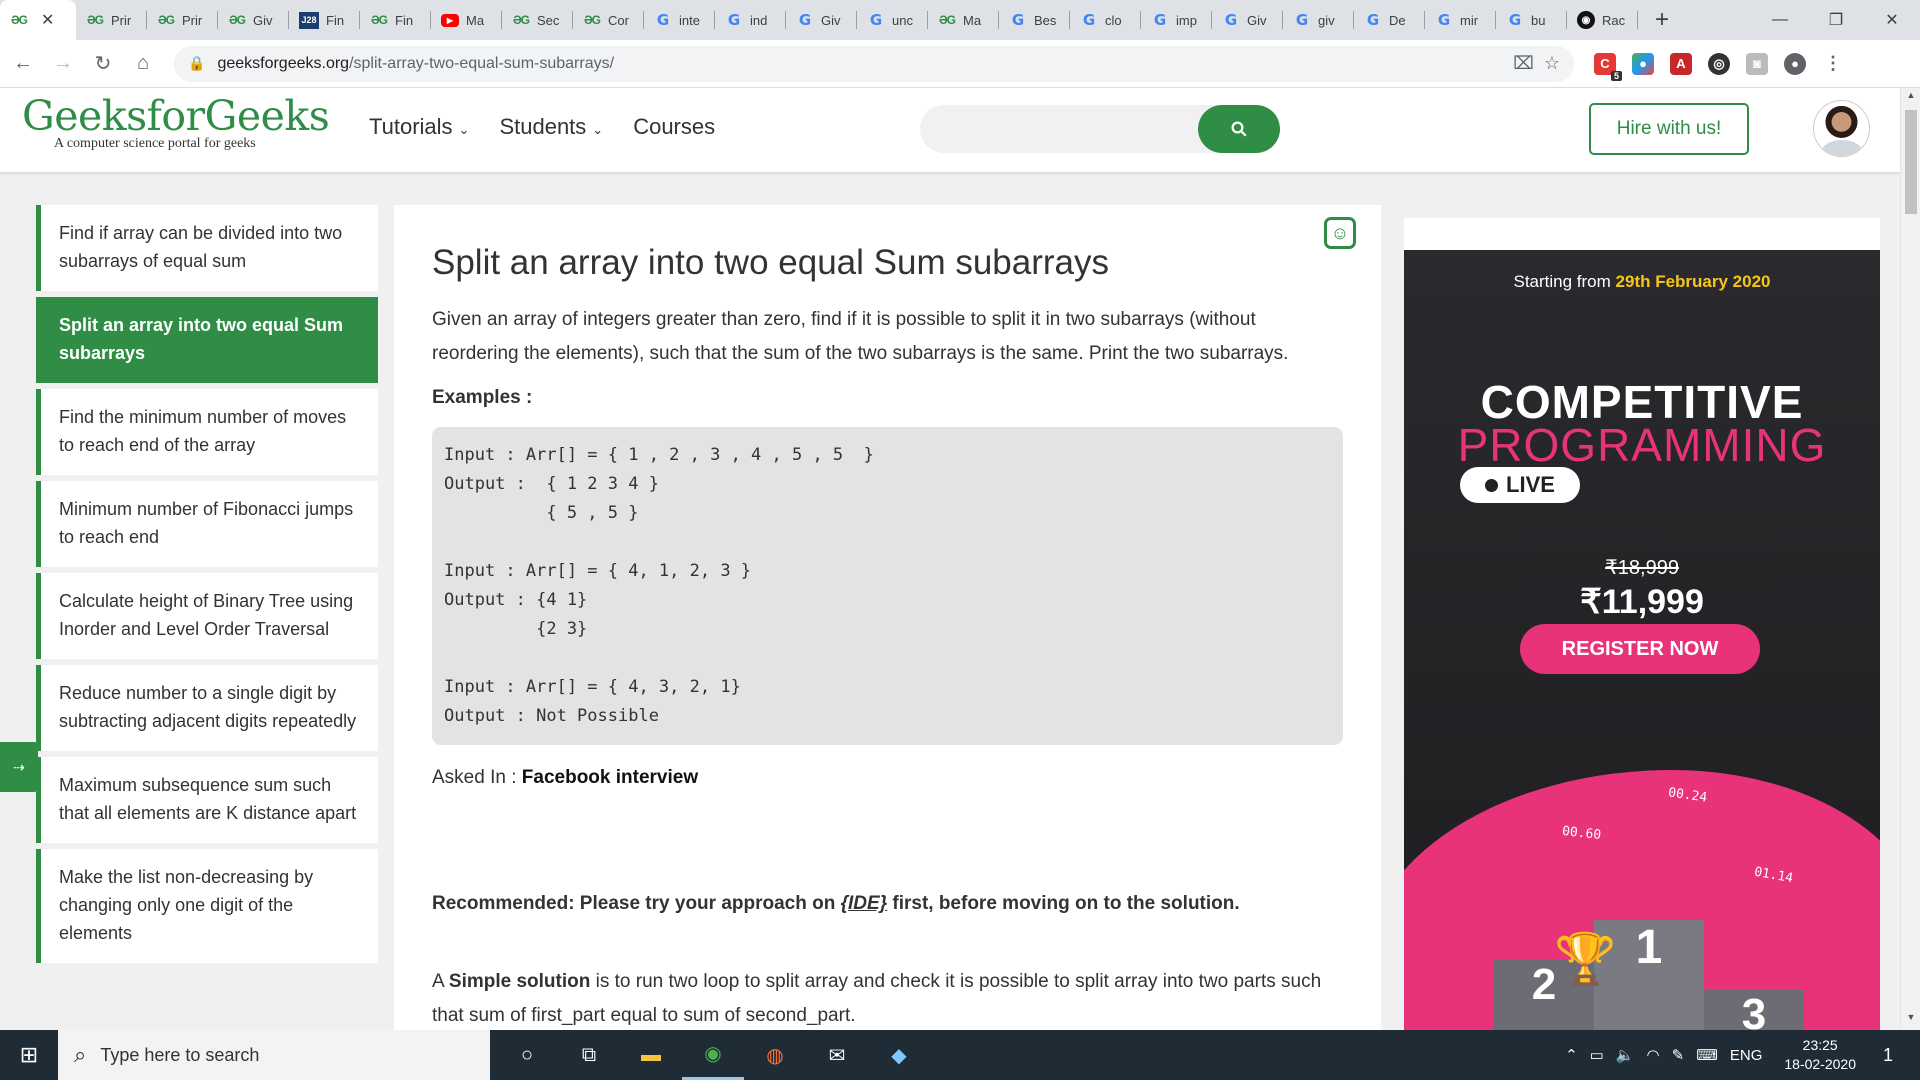 This screenshot has height=1080, width=1920. I want to click on browser-tab: ▶ Ma, so click(466, 20).